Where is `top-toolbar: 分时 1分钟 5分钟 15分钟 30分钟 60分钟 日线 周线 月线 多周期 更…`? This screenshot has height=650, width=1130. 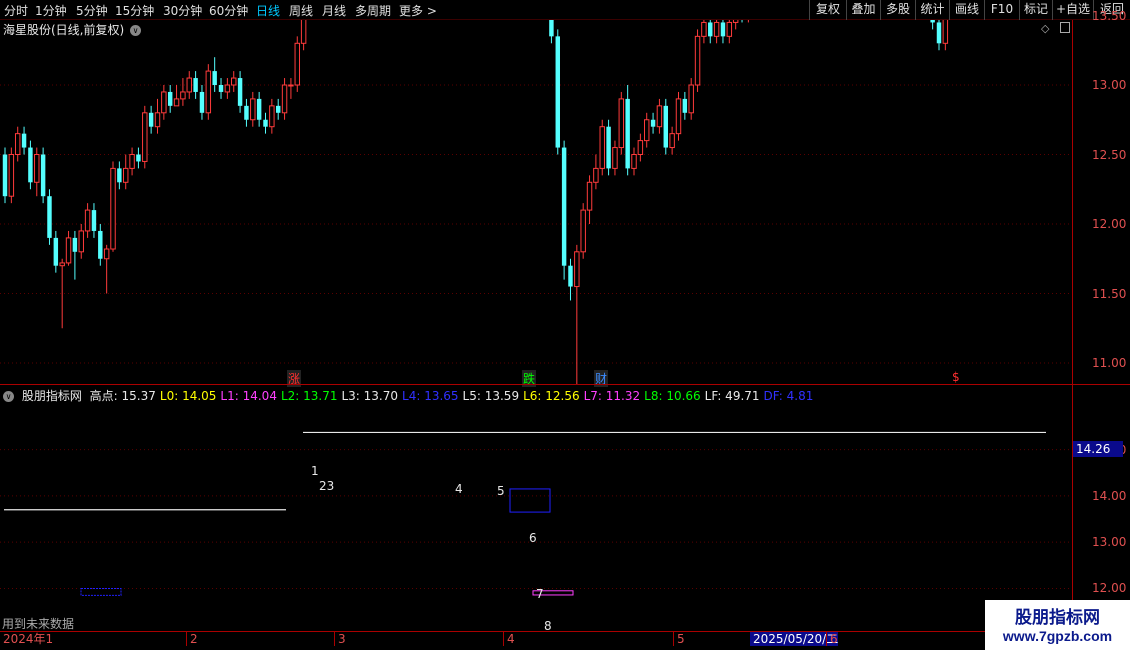
top-toolbar: 分时 1分钟 5分钟 15分钟 30分钟 60分钟 日线 周线 月线 多周期 更… is located at coordinates (565, 10).